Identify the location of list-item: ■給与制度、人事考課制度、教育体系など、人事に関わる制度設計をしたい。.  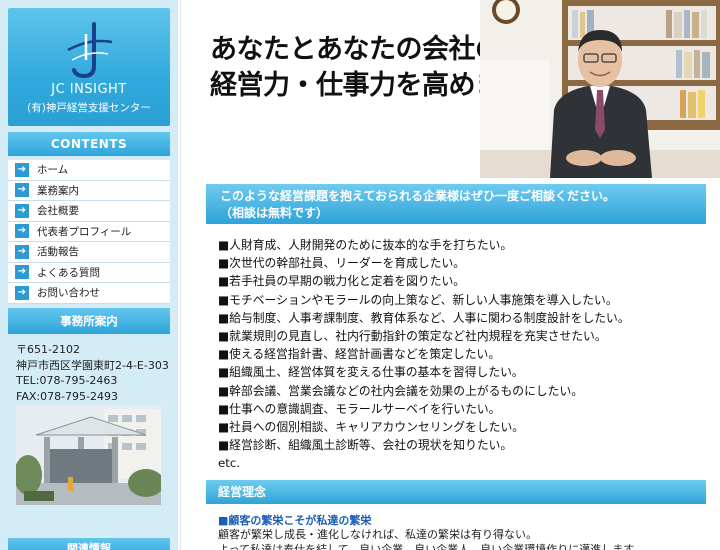
(424, 317).